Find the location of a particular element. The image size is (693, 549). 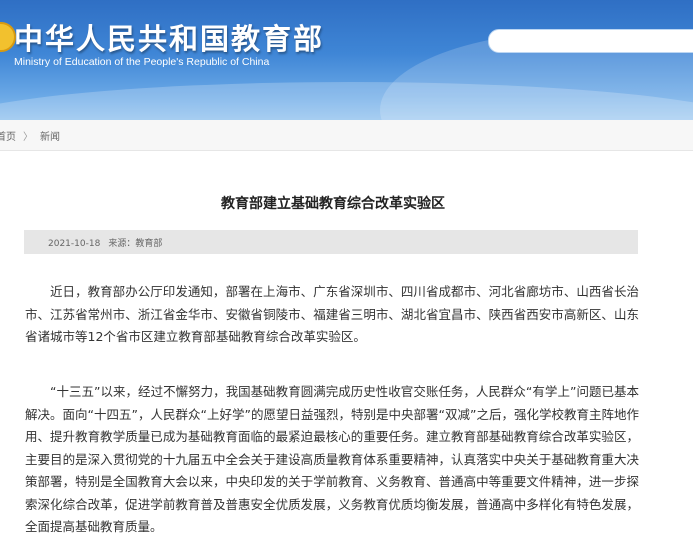

article-meta: 2021-10-18 来源：教育部 is located at coordinates (105, 242).